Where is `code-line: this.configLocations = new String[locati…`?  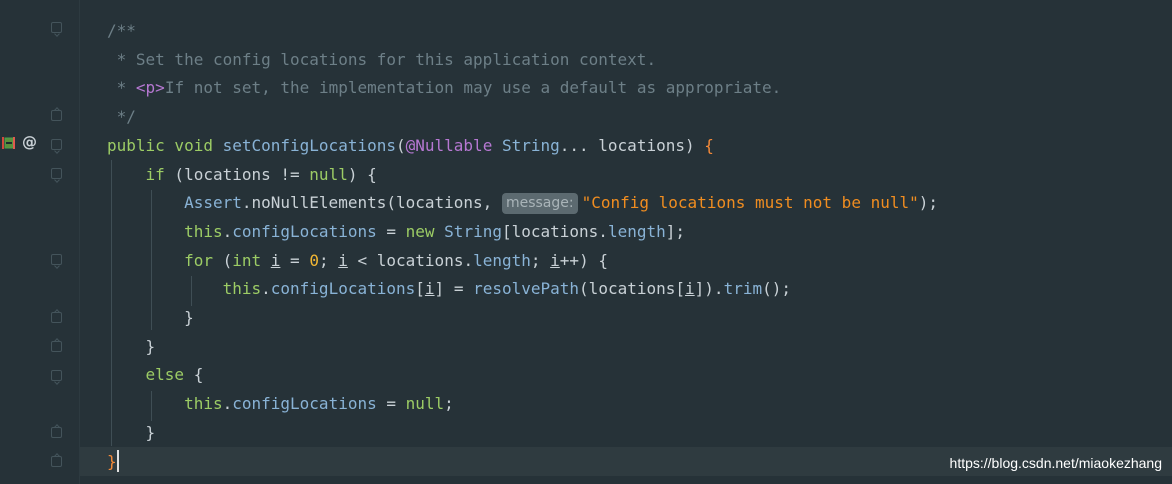 code-line: this.configLocations = new String[locati… is located at coordinates (396, 231).